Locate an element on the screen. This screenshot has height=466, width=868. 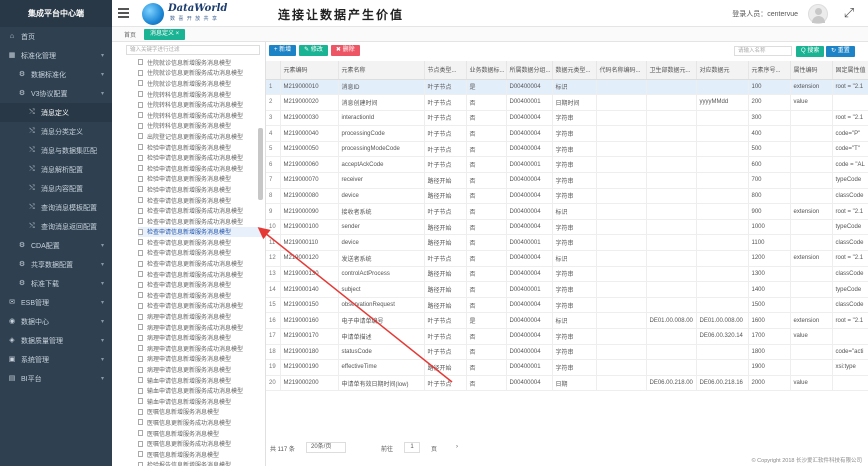
add-button: + 新增 is located at coordinates (283, 50).